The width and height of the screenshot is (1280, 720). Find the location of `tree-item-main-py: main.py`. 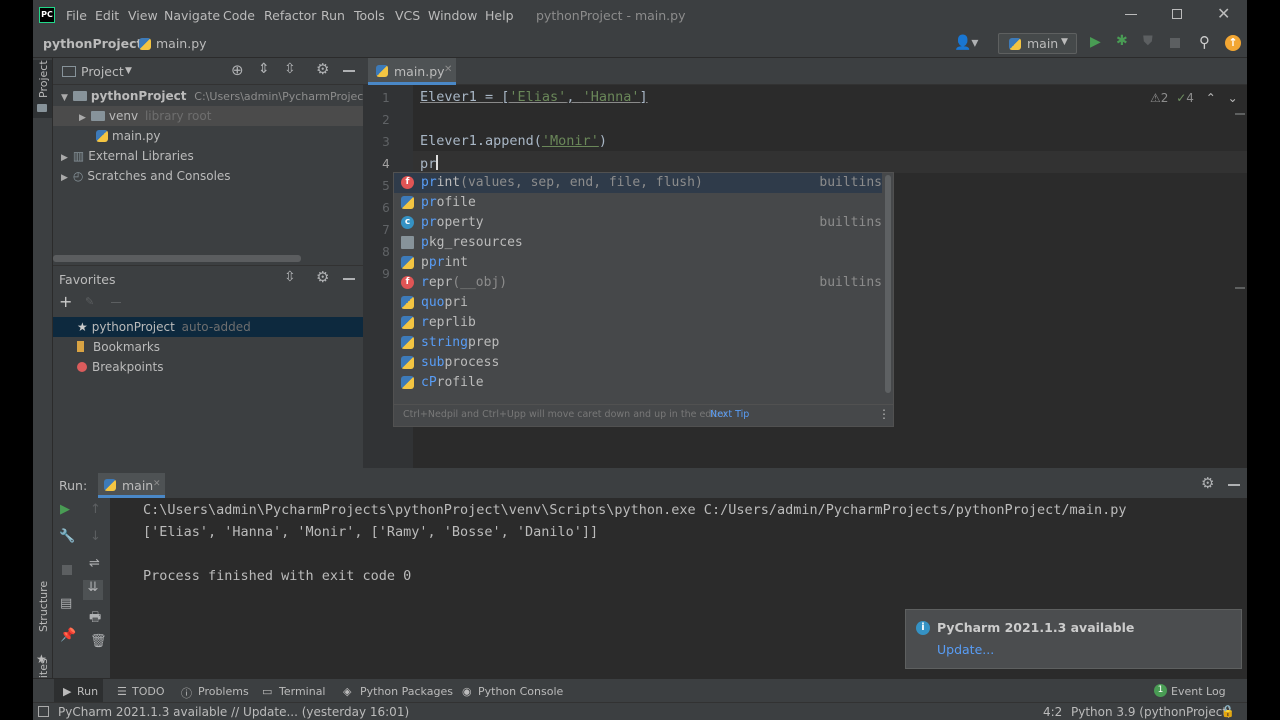

tree-item-main-py: main.py is located at coordinates (128, 136).